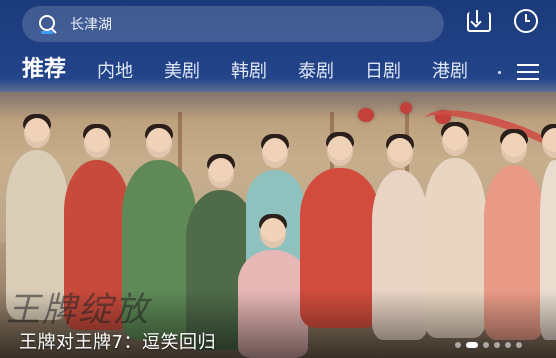  Describe the element at coordinates (233, 24) in the screenshot. I see `search-bar: 长津湖` at that location.